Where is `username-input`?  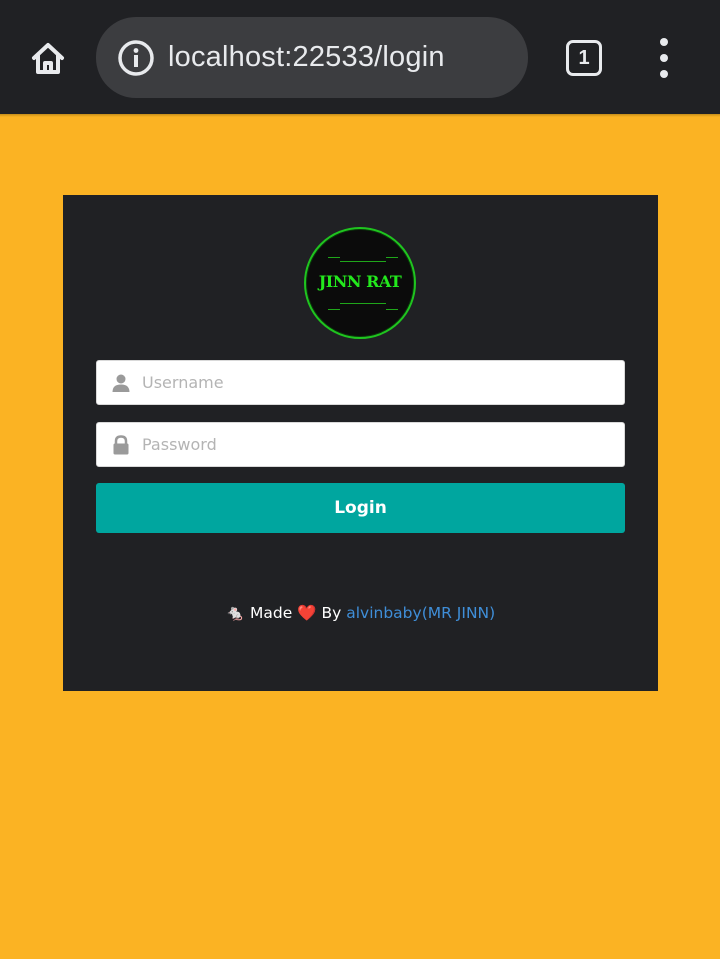 username-input is located at coordinates (377, 382).